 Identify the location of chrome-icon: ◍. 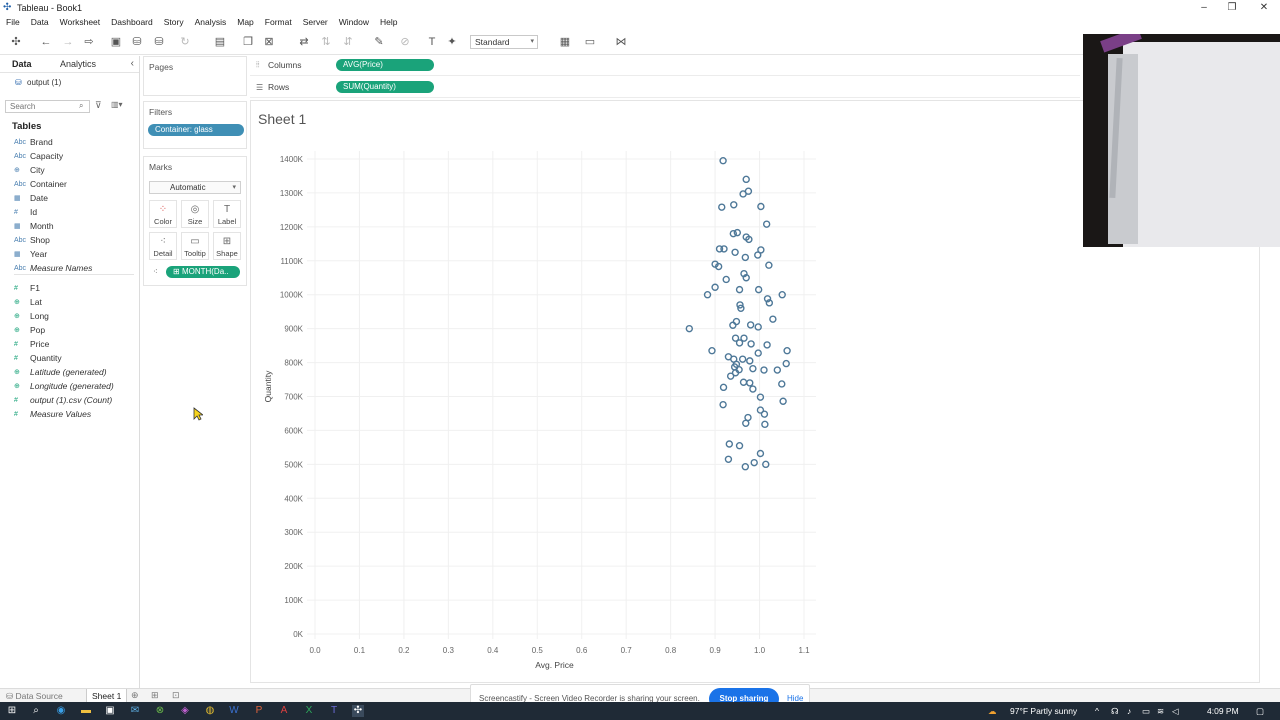
(210, 711).